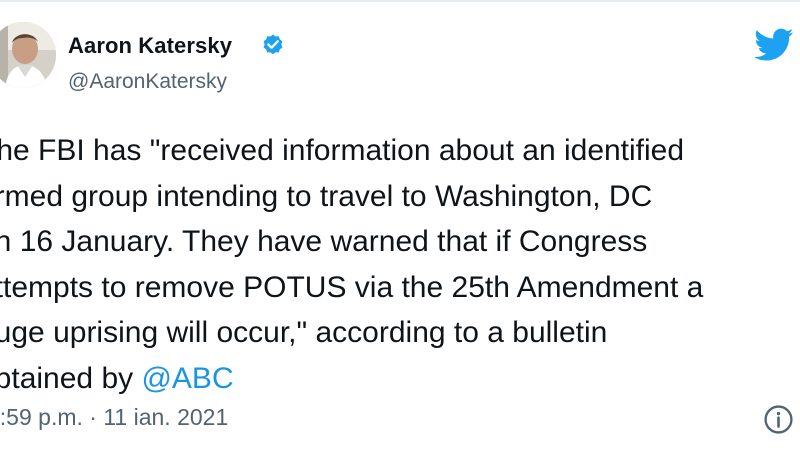 This screenshot has height=450, width=800. Describe the element at coordinates (114, 417) in the screenshot. I see `timestamp-link: 1:59 p.m. · 11 ian. 2021` at that location.